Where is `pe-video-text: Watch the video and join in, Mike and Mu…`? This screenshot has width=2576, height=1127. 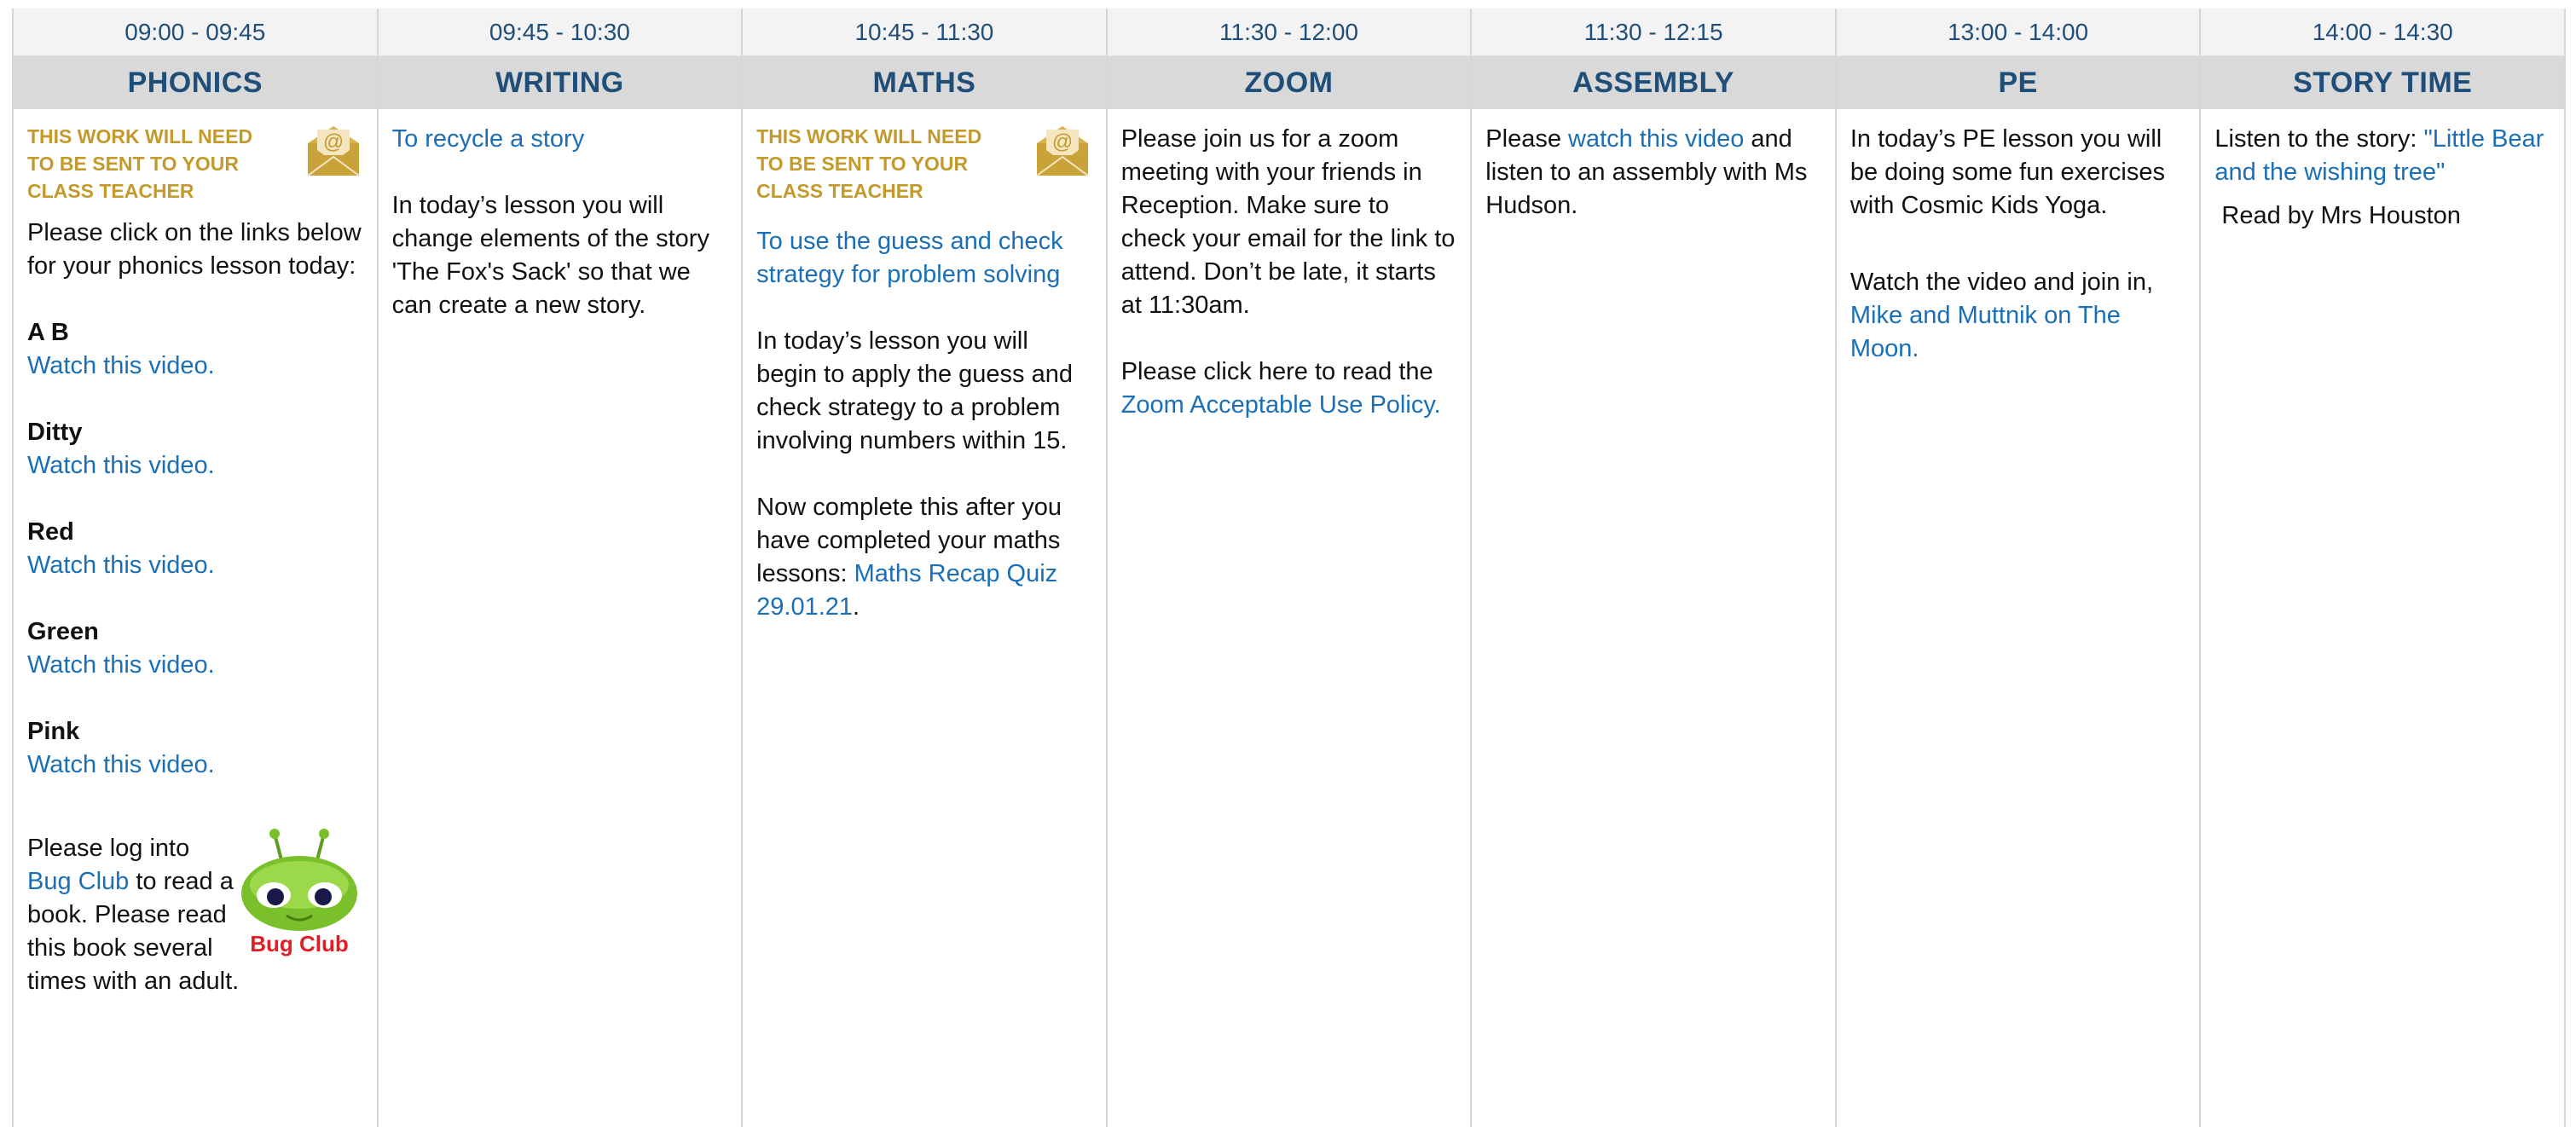
pe-video-text: Watch the video and join in, Mike and Mu… is located at coordinates (2018, 316).